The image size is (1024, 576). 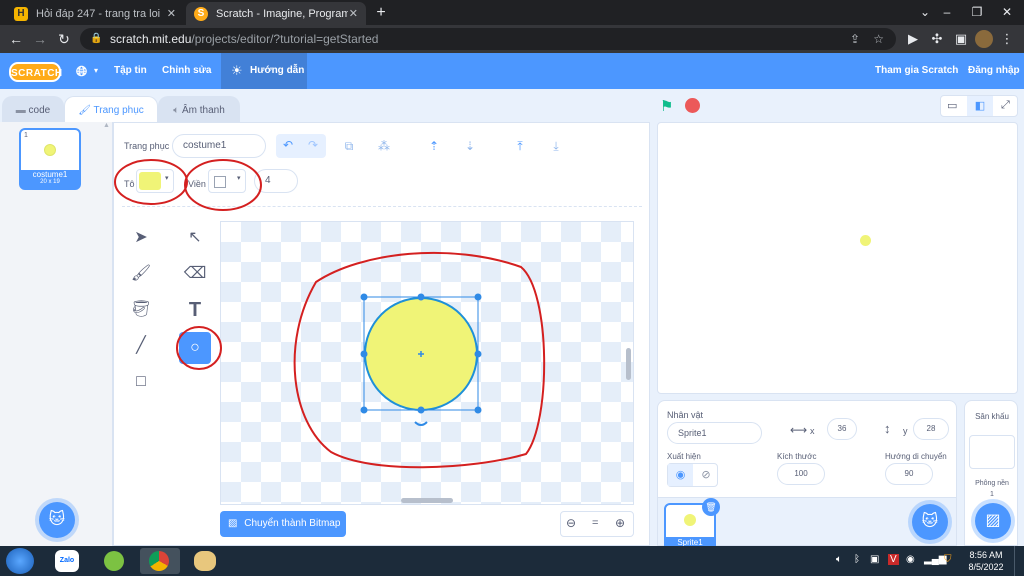 What do you see at coordinates (381, 13) in the screenshot?
I see `plus-icon: +` at bounding box center [381, 13].